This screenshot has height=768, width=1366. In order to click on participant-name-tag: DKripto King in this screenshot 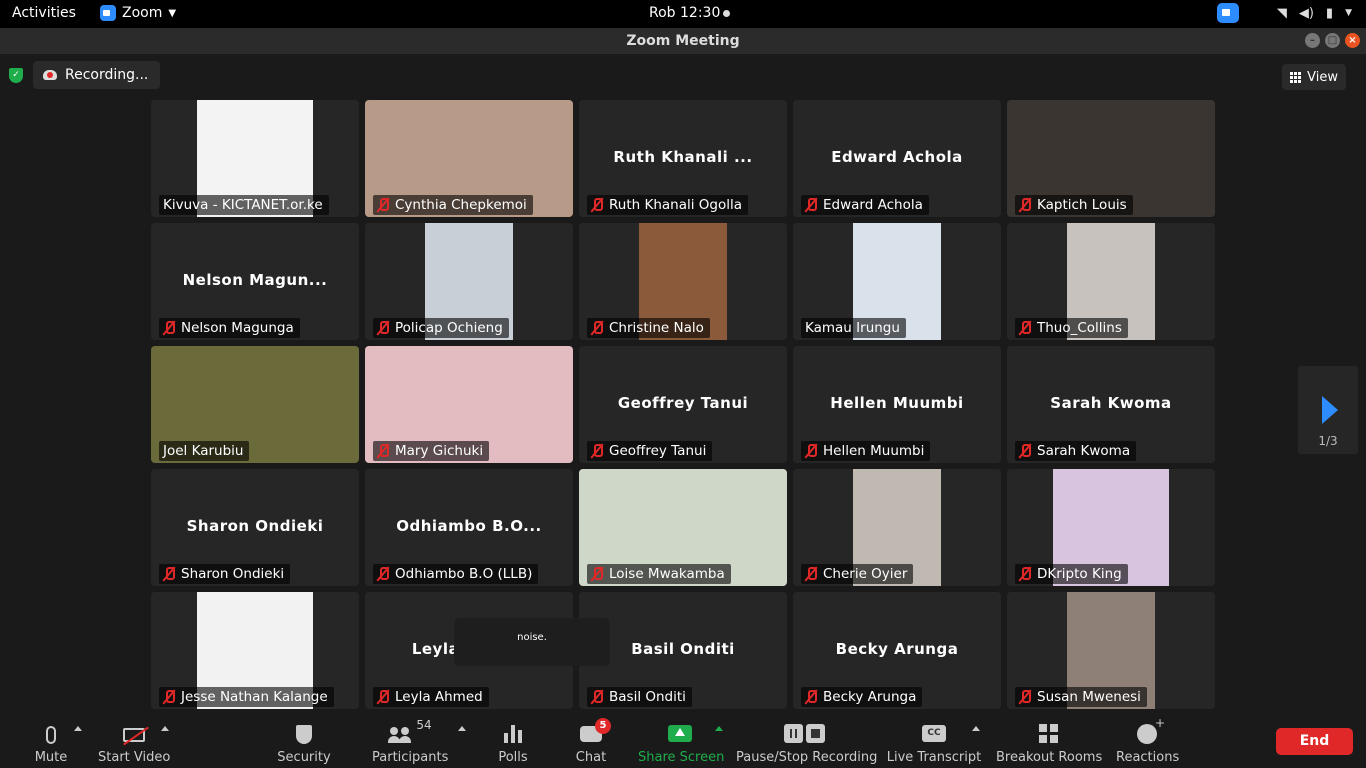, I will do `click(1071, 574)`.